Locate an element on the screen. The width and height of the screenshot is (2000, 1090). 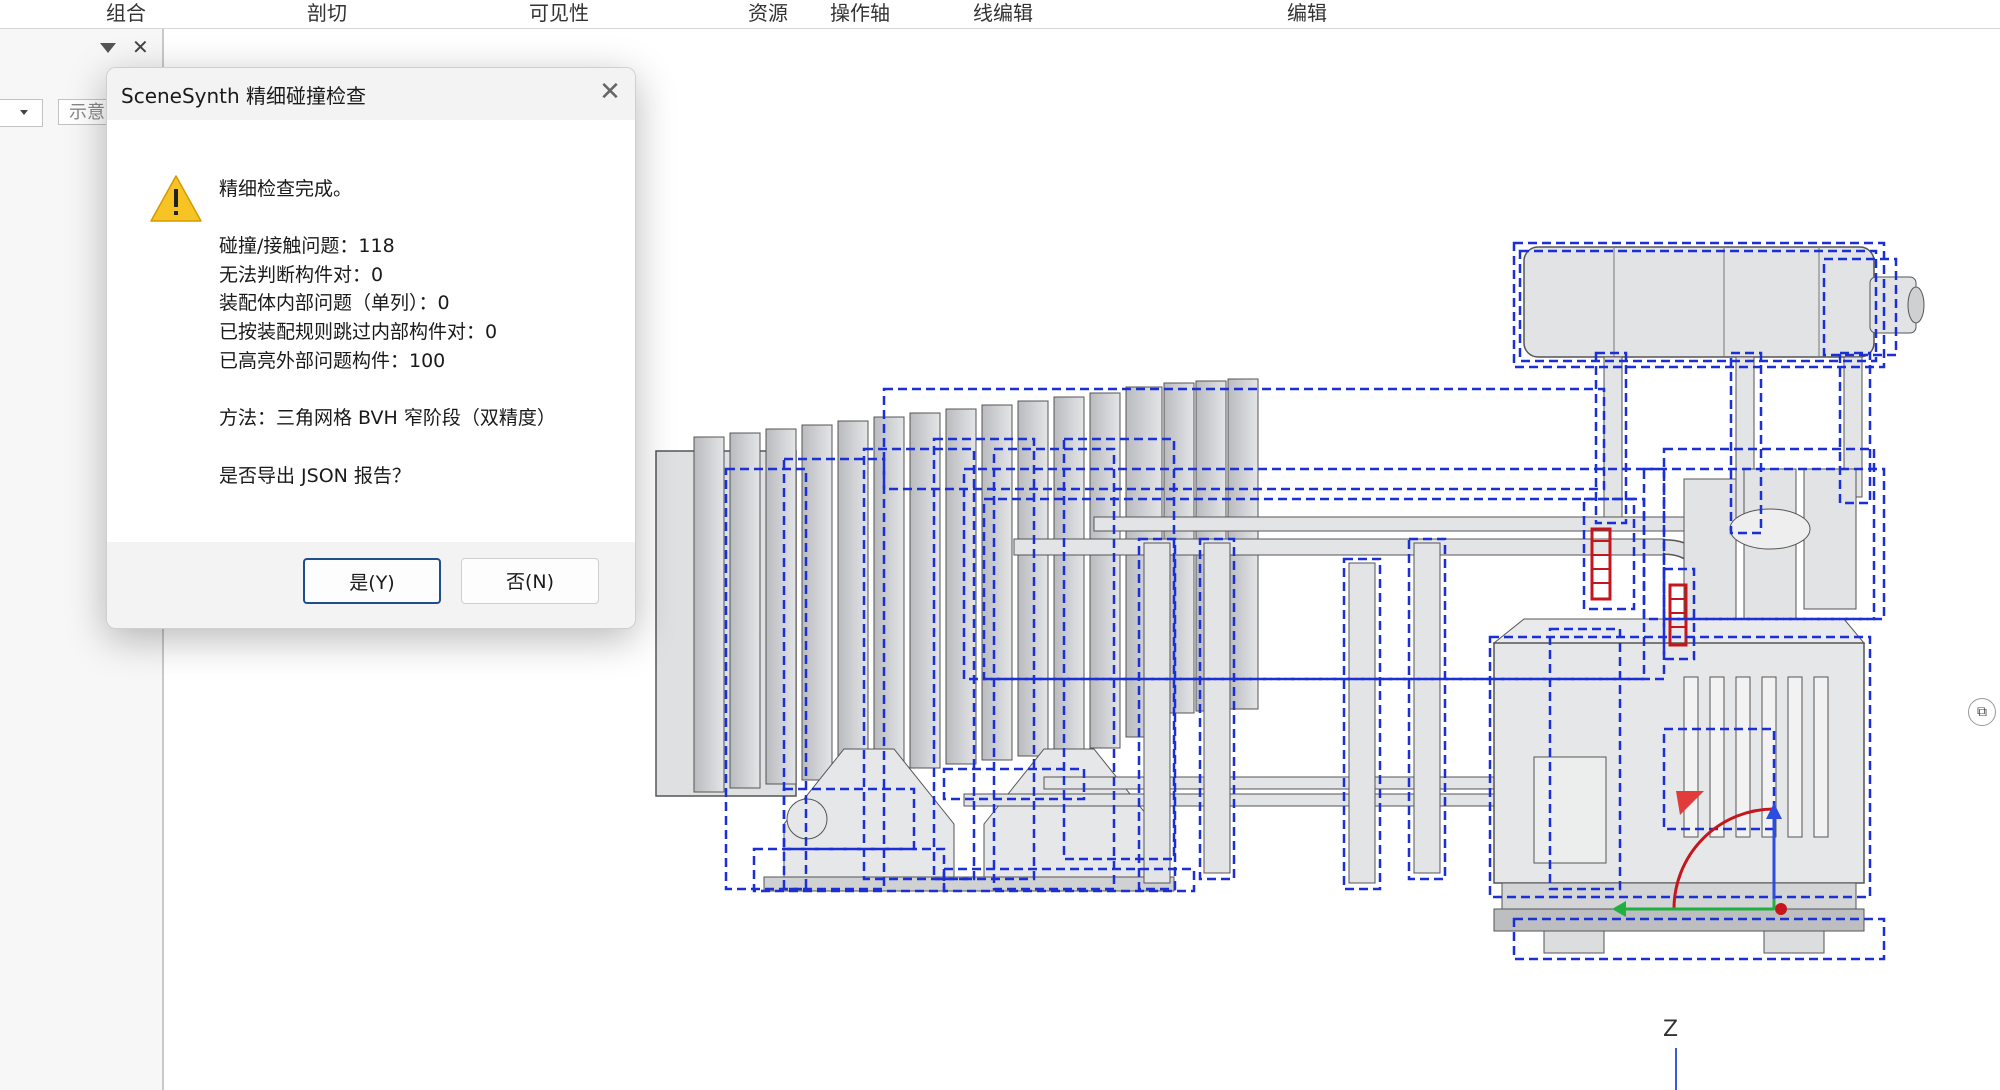
dialog-question: 是否导出 JSON 报告？ is located at coordinates (315, 476).